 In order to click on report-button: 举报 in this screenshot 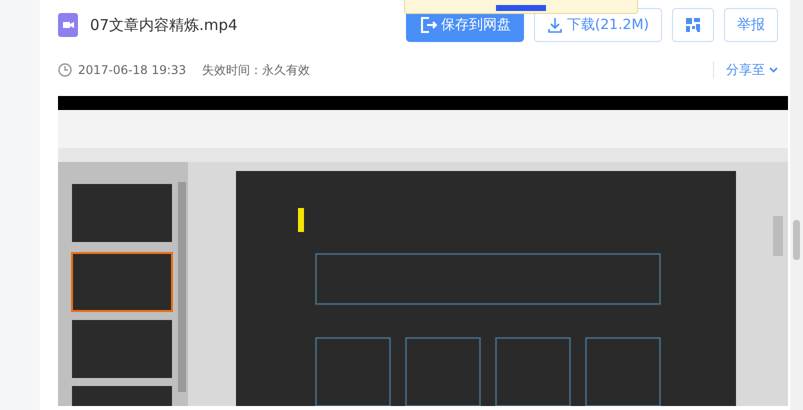, I will do `click(751, 25)`.